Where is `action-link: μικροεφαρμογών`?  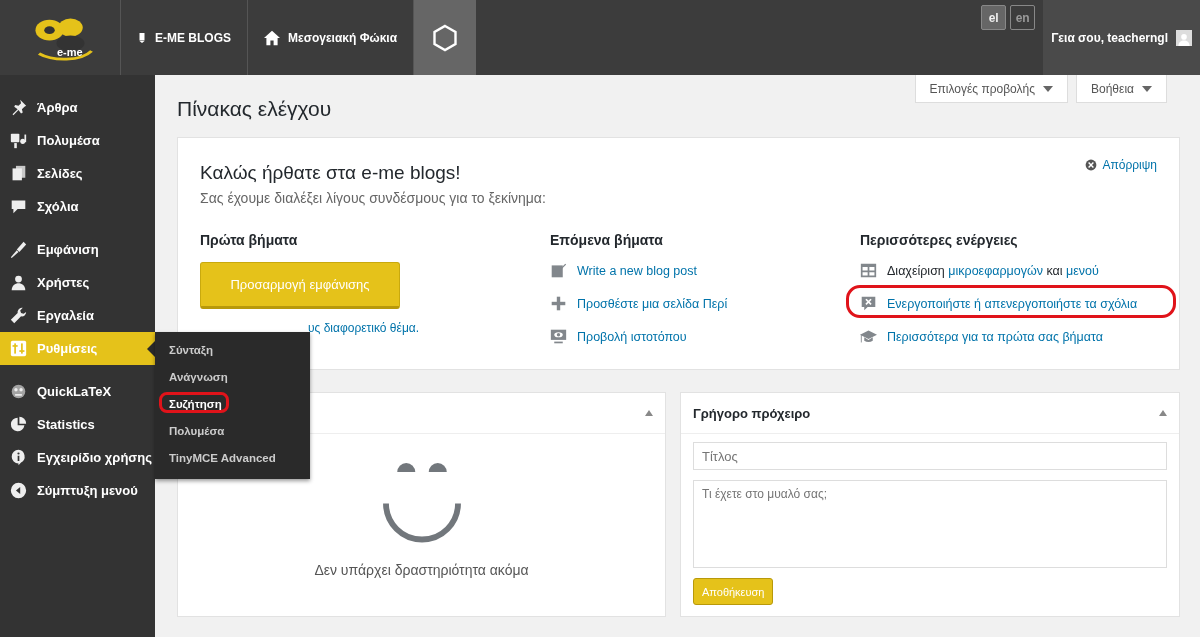
action-link: μικροεφαρμογών is located at coordinates (996, 270).